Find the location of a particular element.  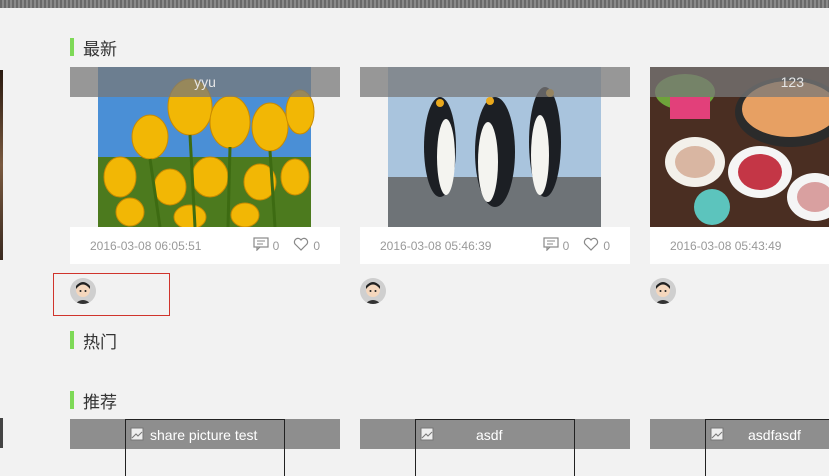

recommended-card-3-image: asdfasdf is located at coordinates (767, 447).